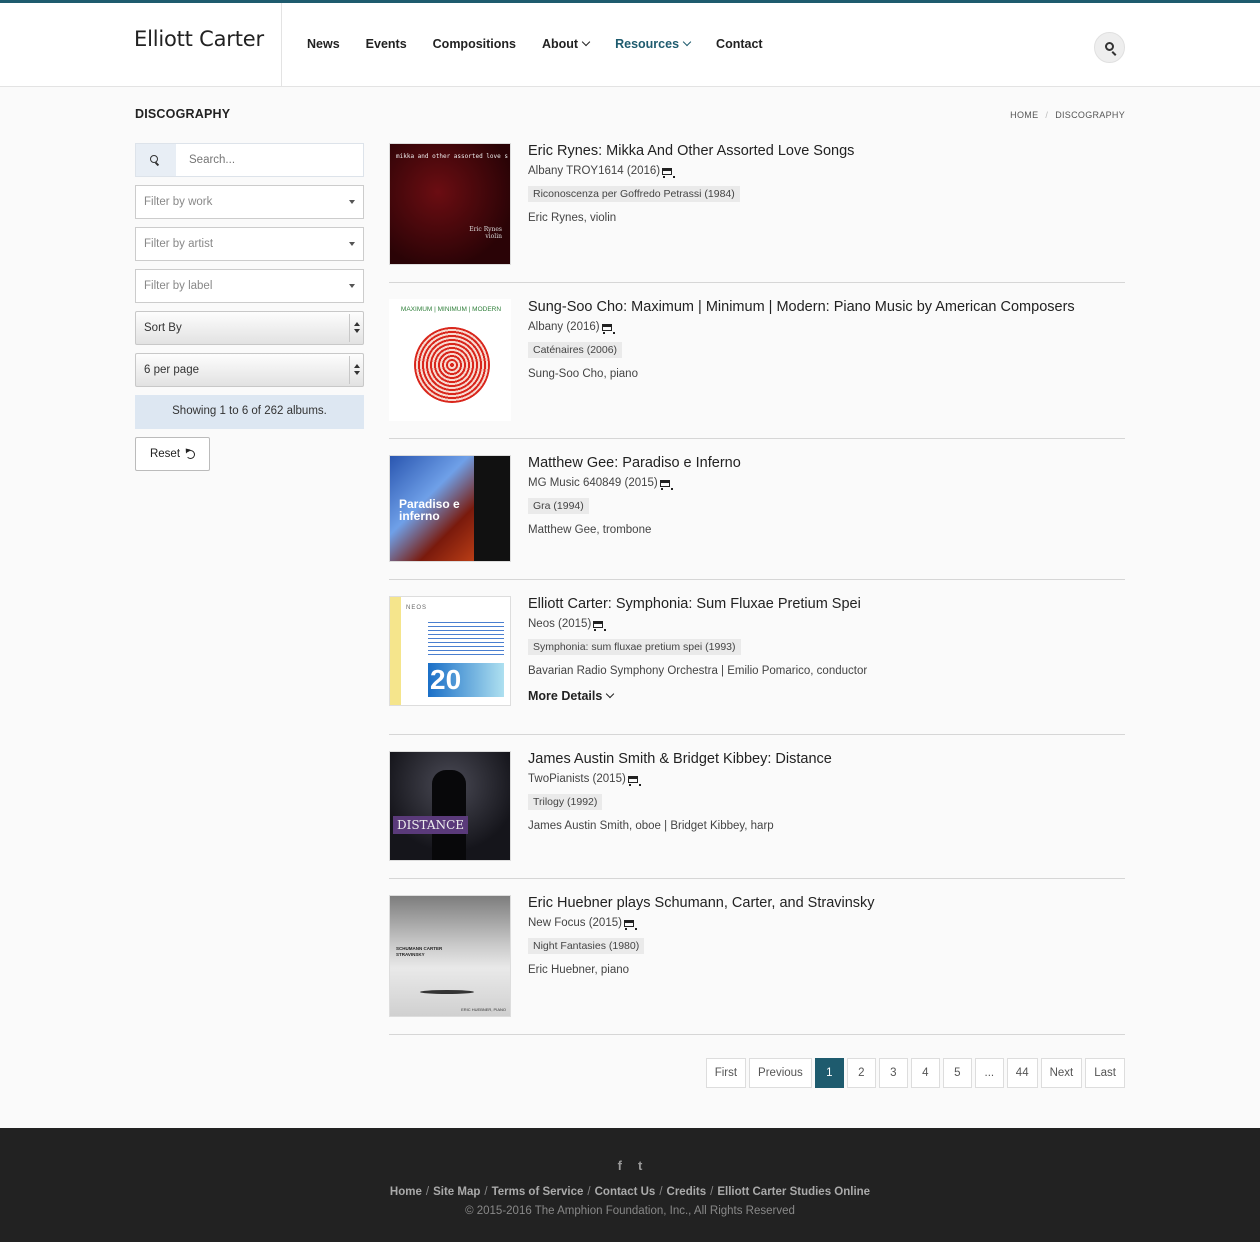 The image size is (1260, 1242). I want to click on breadcrumb: HOME / DISCOGRAPHY, so click(1067, 115).